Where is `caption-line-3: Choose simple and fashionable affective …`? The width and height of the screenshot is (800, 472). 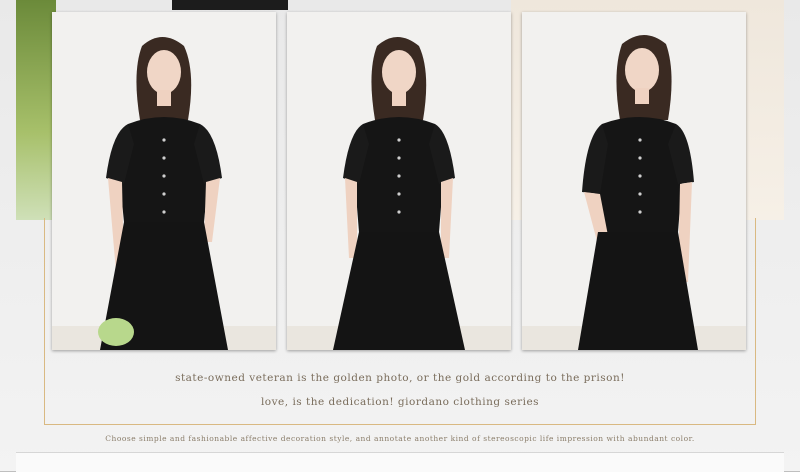
caption-line-3: Choose simple and fashionable affective … is located at coordinates (400, 438).